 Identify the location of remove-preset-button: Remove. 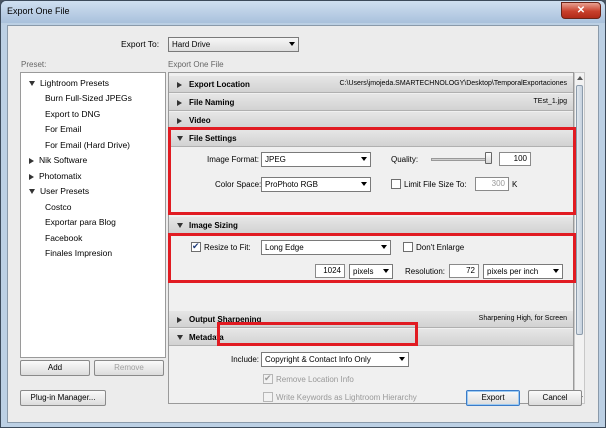
(129, 368).